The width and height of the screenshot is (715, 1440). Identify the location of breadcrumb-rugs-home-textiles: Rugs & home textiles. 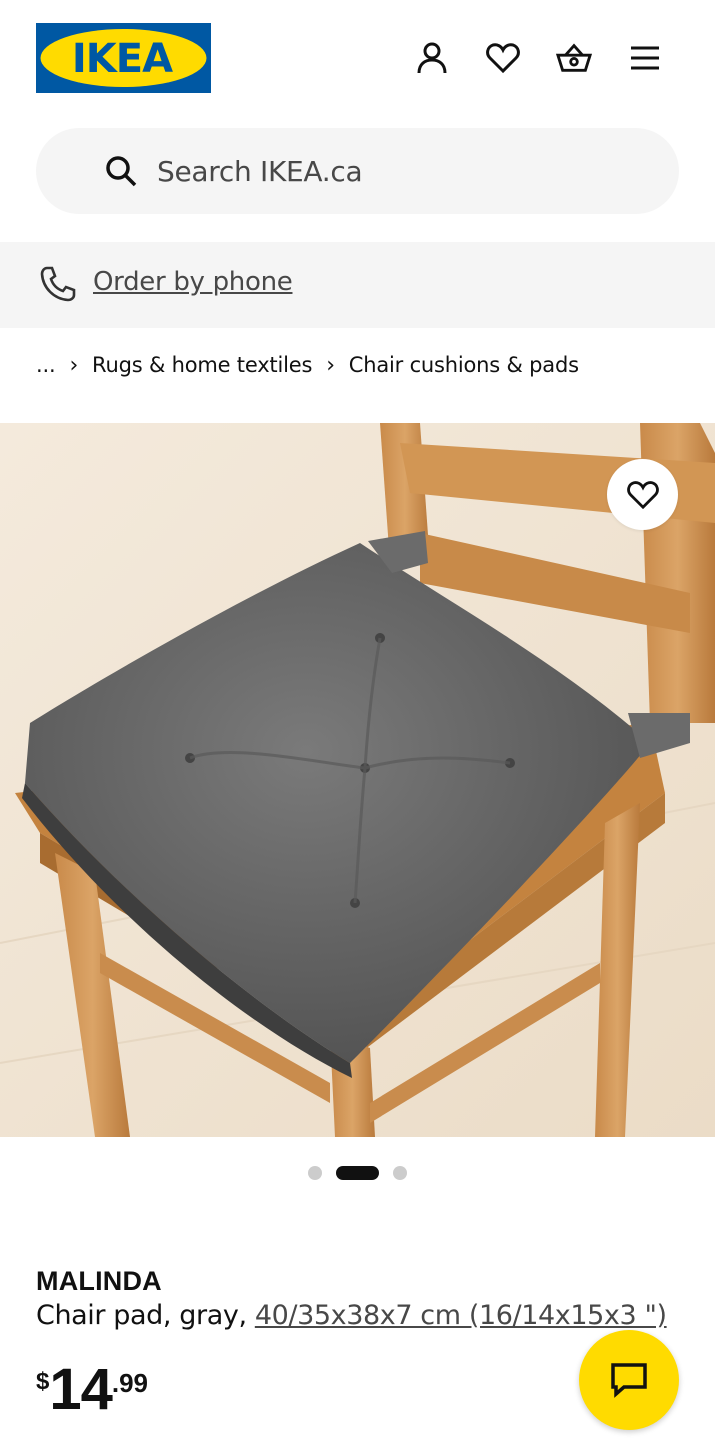
(202, 365).